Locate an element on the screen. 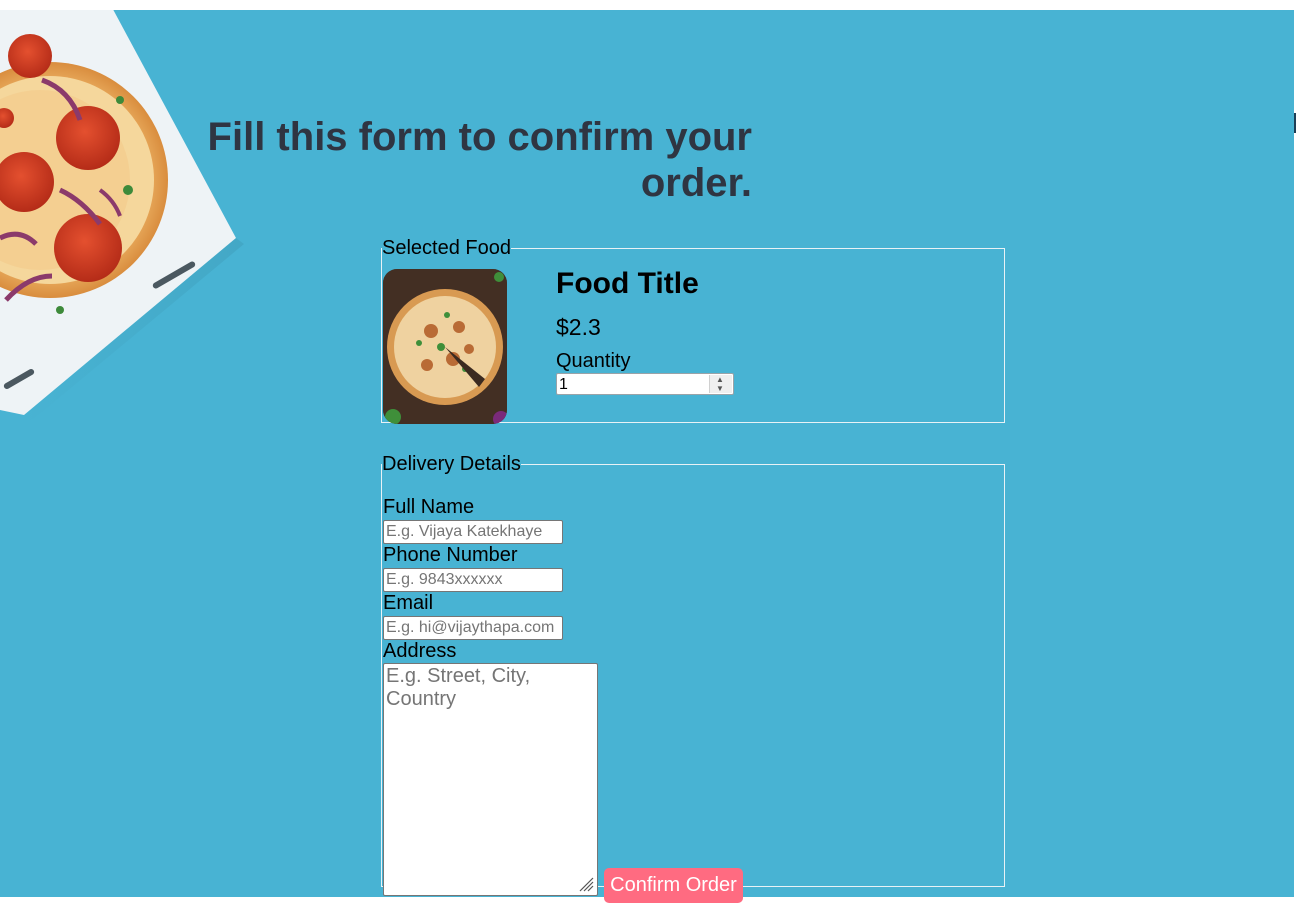 The width and height of the screenshot is (1296, 903). chevron-down-icon: ▼ is located at coordinates (720, 389).